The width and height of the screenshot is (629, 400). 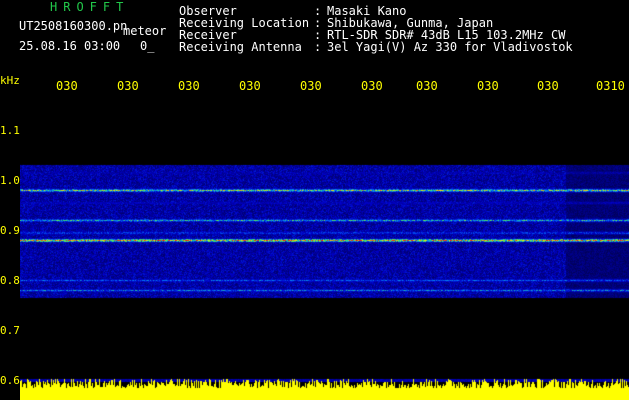 What do you see at coordinates (10, 180) in the screenshot?
I see `freq-tick-label: 1.0` at bounding box center [10, 180].